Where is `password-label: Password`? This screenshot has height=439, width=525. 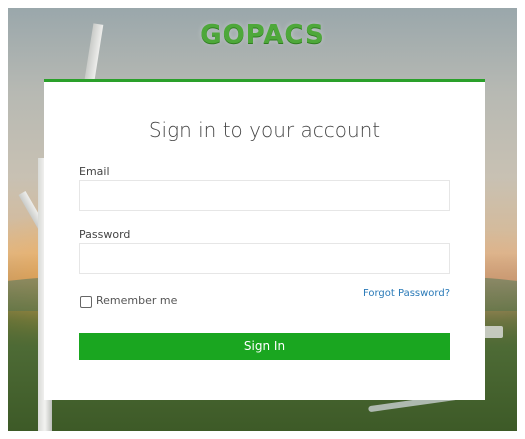 password-label: Password is located at coordinates (105, 234).